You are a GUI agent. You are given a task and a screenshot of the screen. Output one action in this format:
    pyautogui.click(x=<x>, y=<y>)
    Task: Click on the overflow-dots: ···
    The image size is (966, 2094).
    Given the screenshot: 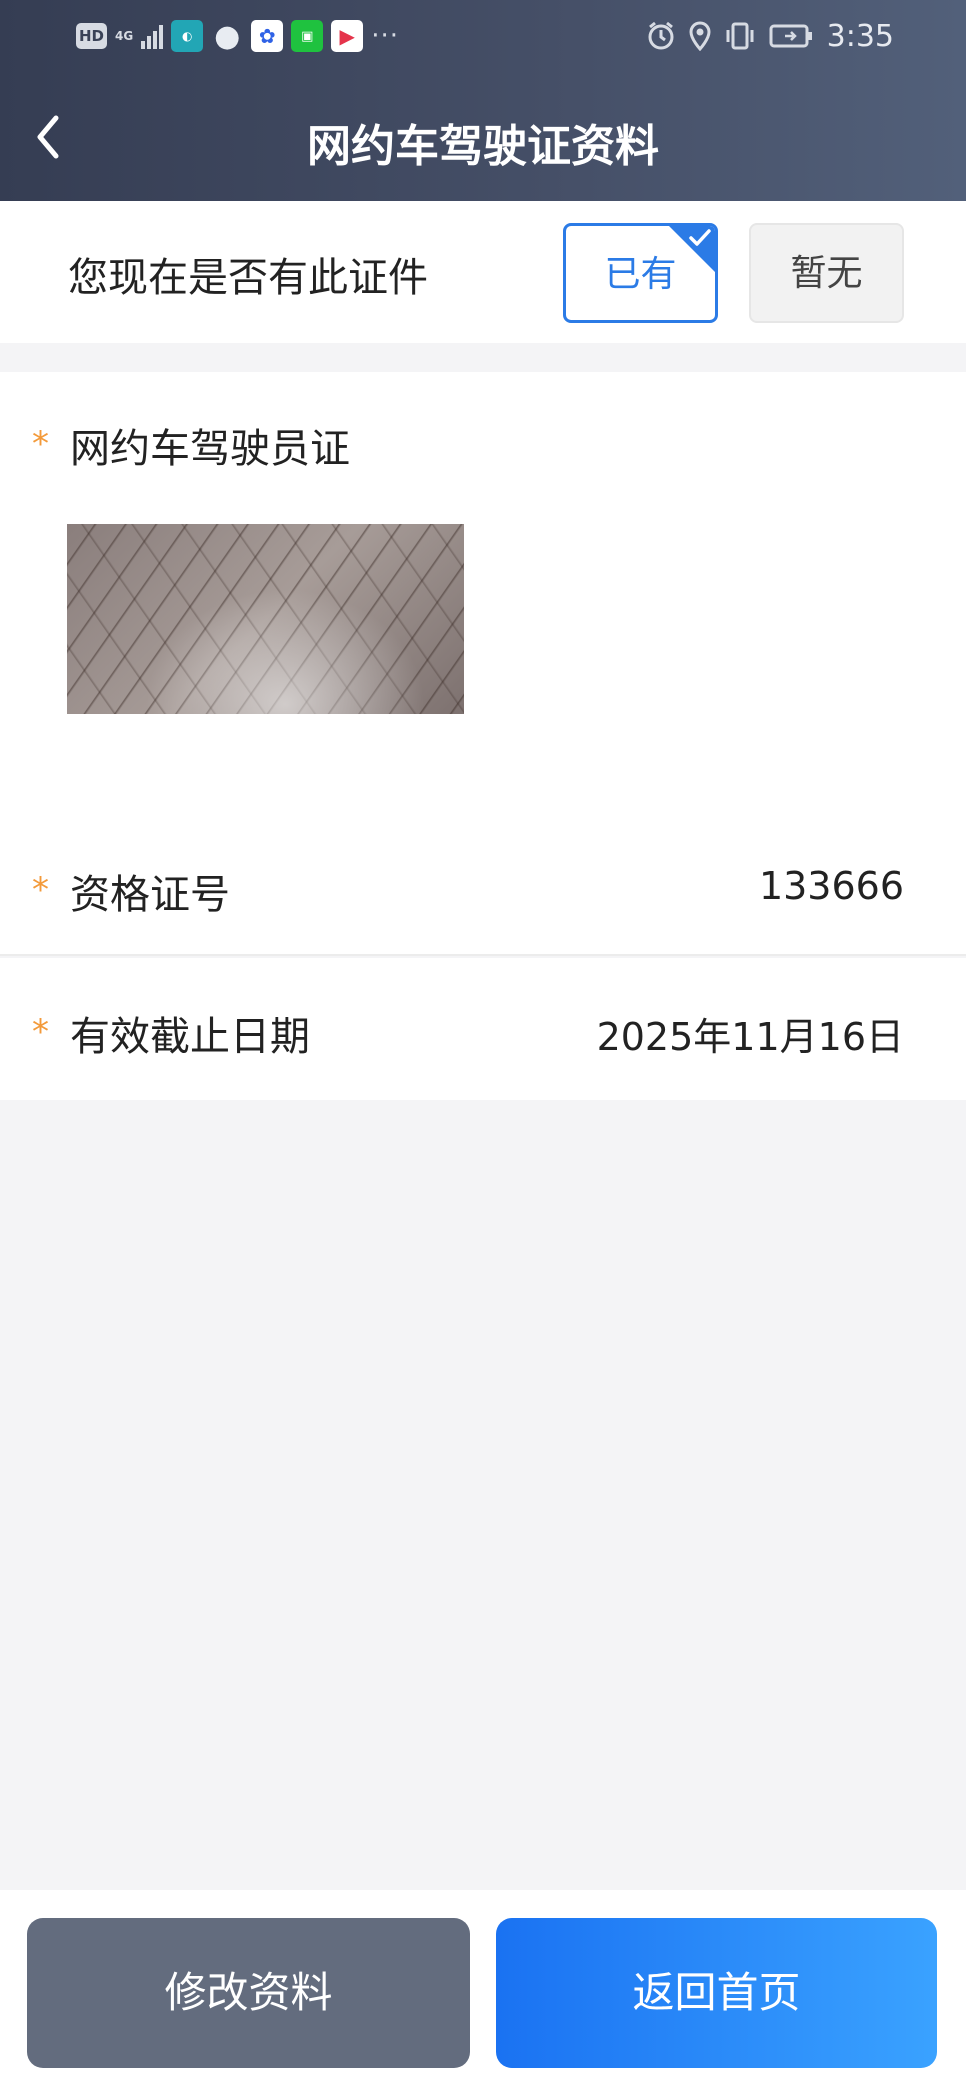 What is the action you would take?
    pyautogui.click(x=385, y=36)
    